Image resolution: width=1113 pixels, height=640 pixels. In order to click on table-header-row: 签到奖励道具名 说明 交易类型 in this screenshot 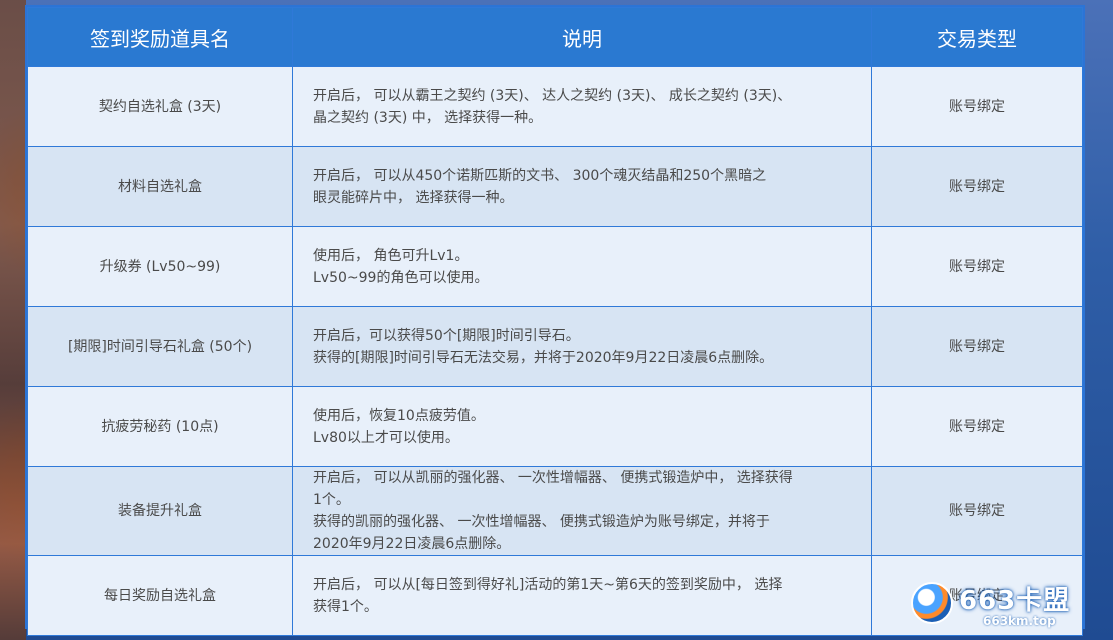, I will do `click(555, 37)`.